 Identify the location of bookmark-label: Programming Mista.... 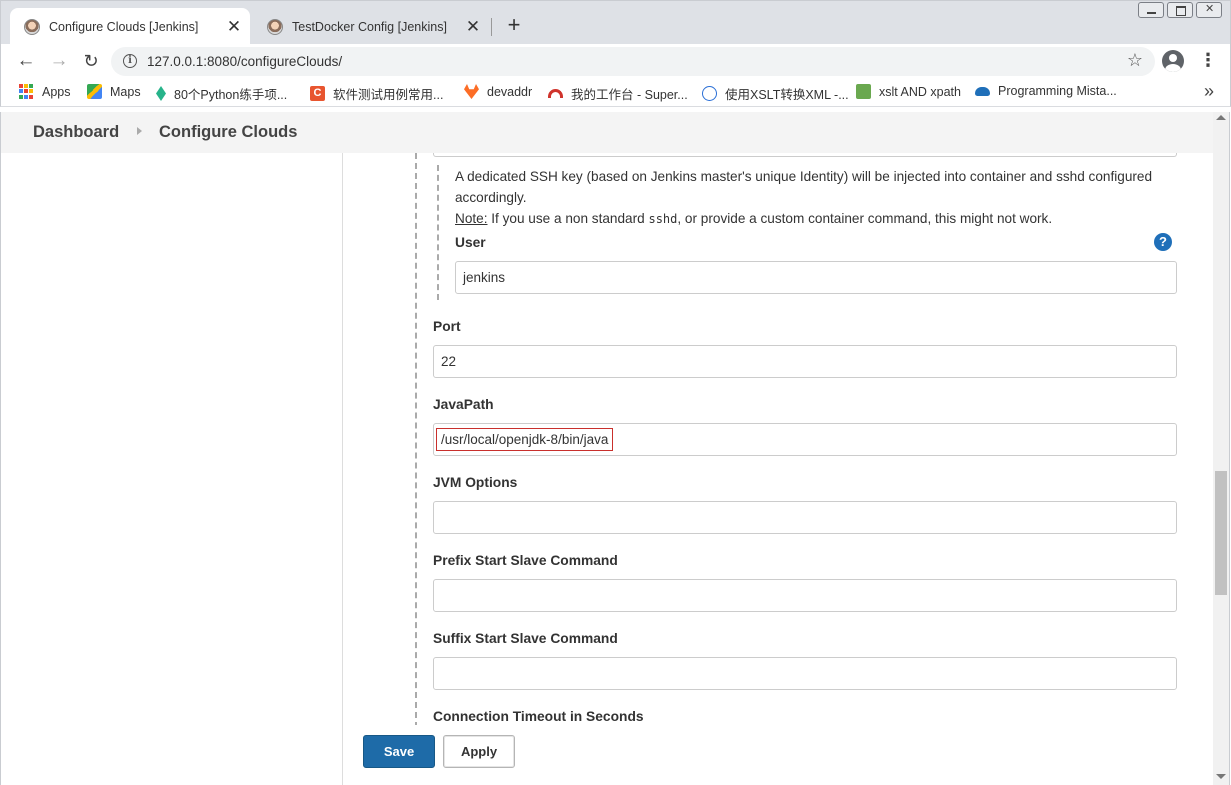
(1057, 91).